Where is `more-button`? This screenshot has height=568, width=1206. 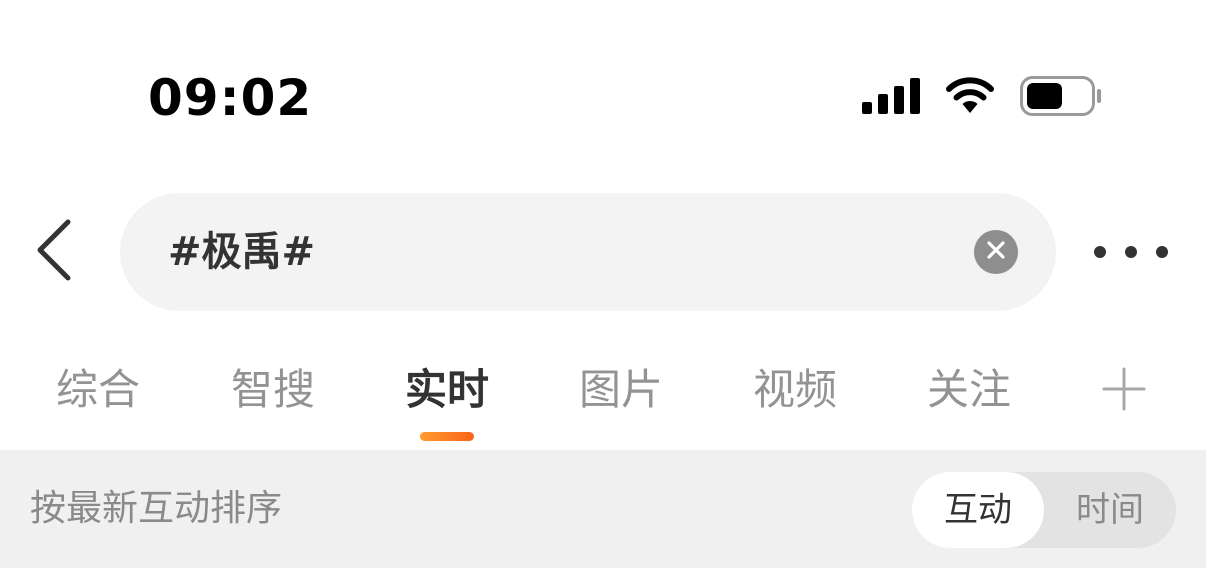
more-button is located at coordinates (1131, 252).